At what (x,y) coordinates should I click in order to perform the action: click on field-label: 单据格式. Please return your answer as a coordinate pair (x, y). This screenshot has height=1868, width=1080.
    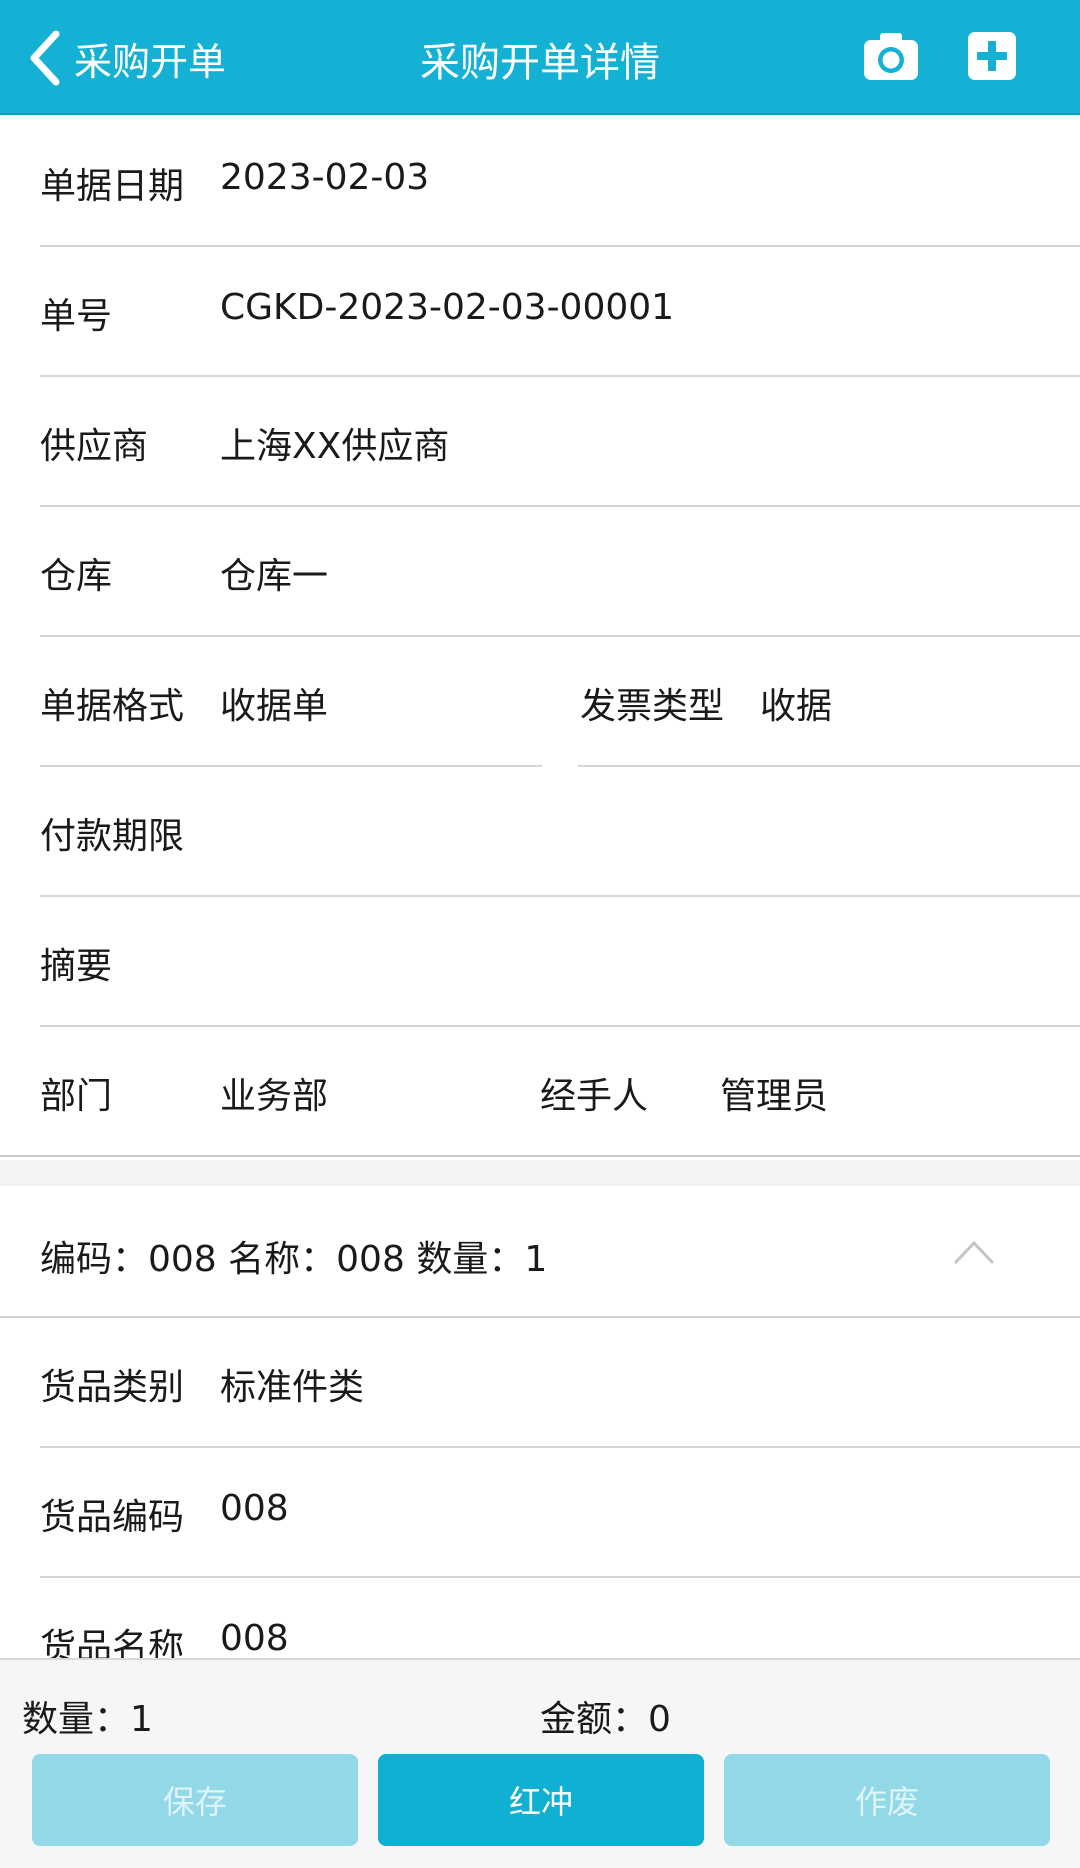
    Looking at the image, I should click on (112, 706).